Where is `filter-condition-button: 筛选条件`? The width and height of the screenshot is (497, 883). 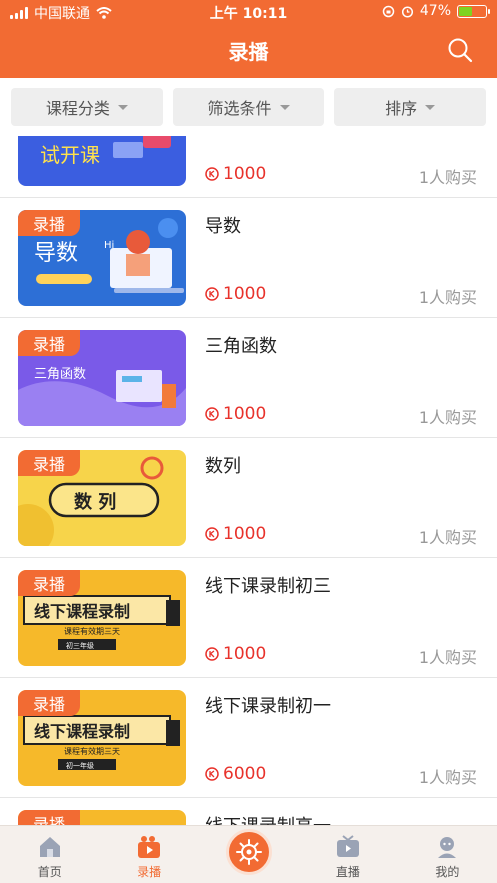 filter-condition-button: 筛选条件 is located at coordinates (248, 107).